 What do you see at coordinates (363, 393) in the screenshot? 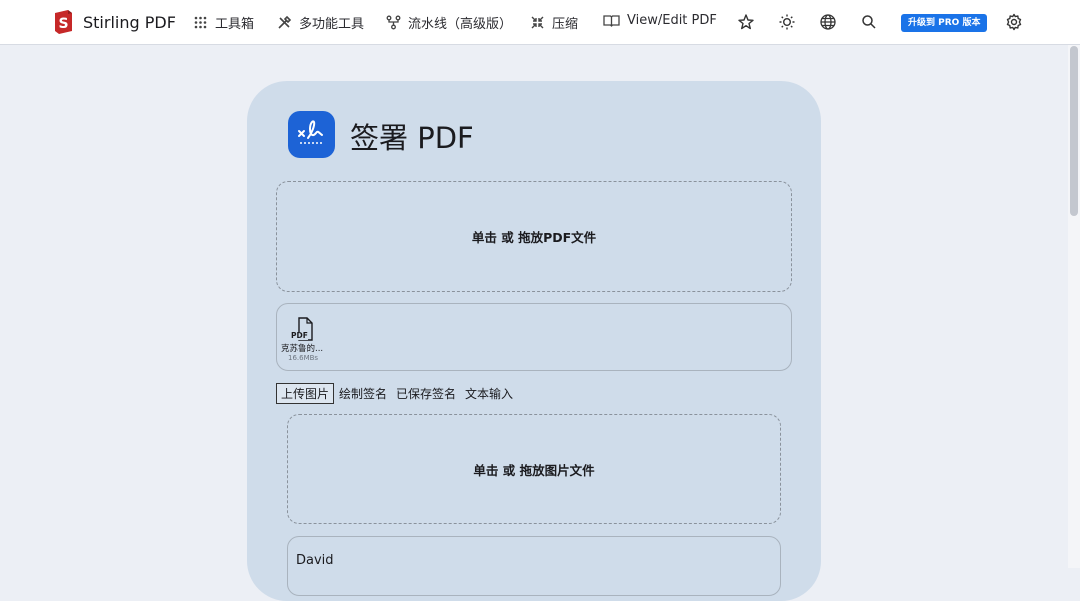
I see `tab-draw-signature: 绘制签名` at bounding box center [363, 393].